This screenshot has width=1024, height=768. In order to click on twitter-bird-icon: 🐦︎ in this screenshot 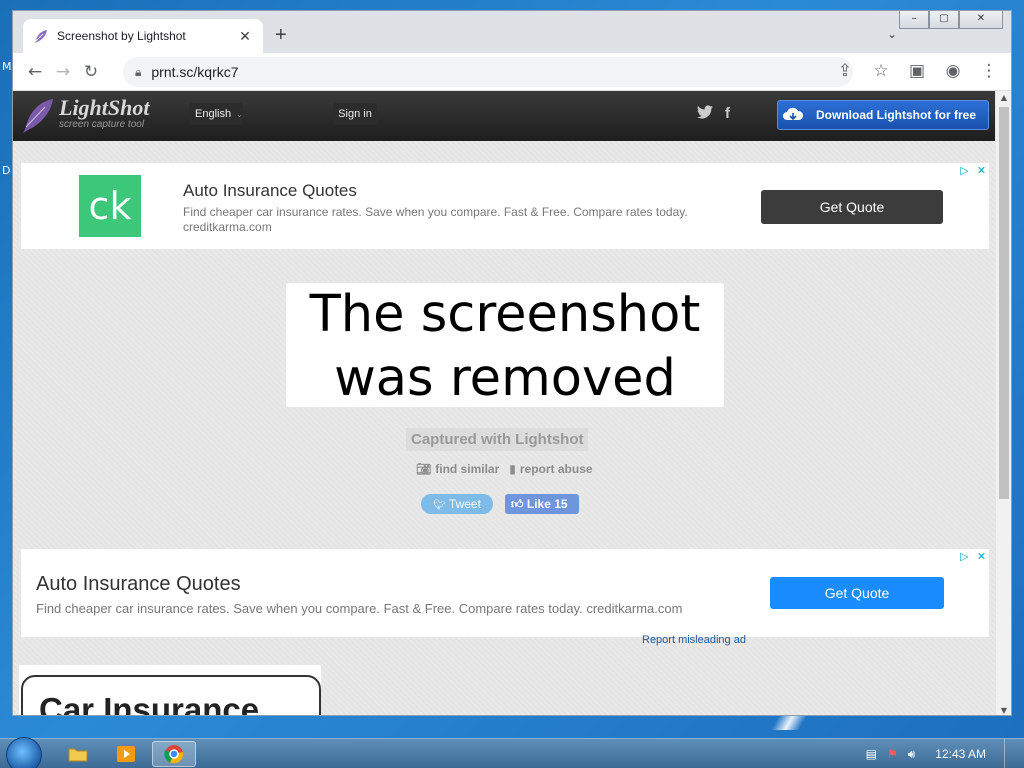, I will do `click(439, 505)`.